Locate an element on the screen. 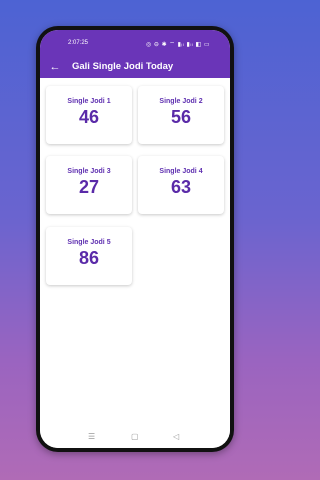 This screenshot has width=320, height=480. card-label: Single Jodi 2 is located at coordinates (181, 101).